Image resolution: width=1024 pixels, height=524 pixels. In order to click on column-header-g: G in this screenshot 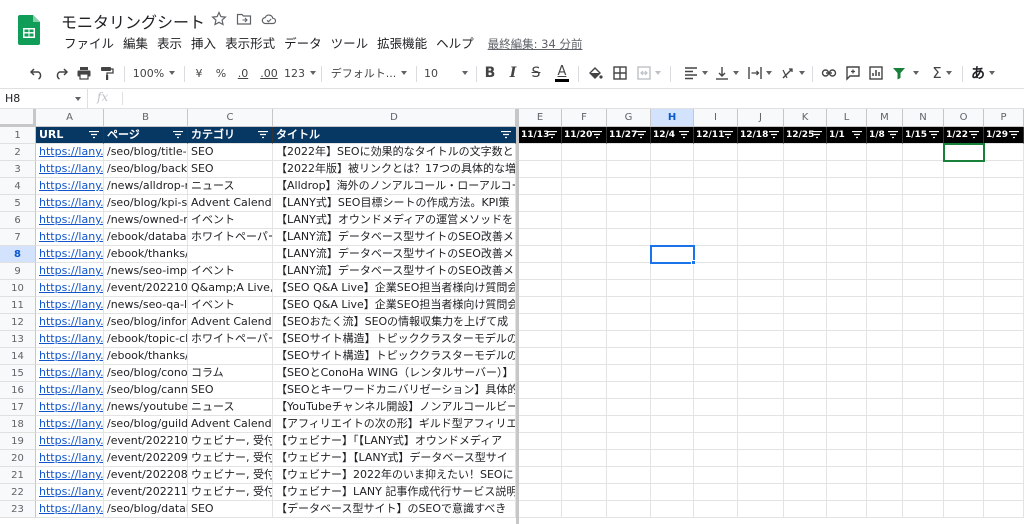, I will do `click(629, 118)`.